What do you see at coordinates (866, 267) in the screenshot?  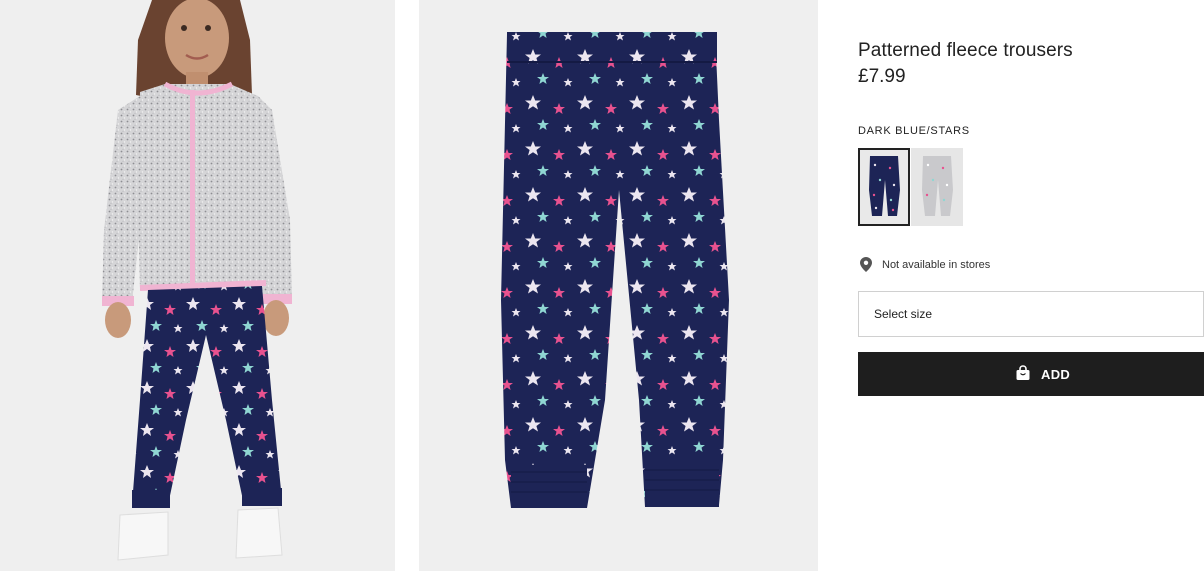 I see `location-pin-icon` at bounding box center [866, 267].